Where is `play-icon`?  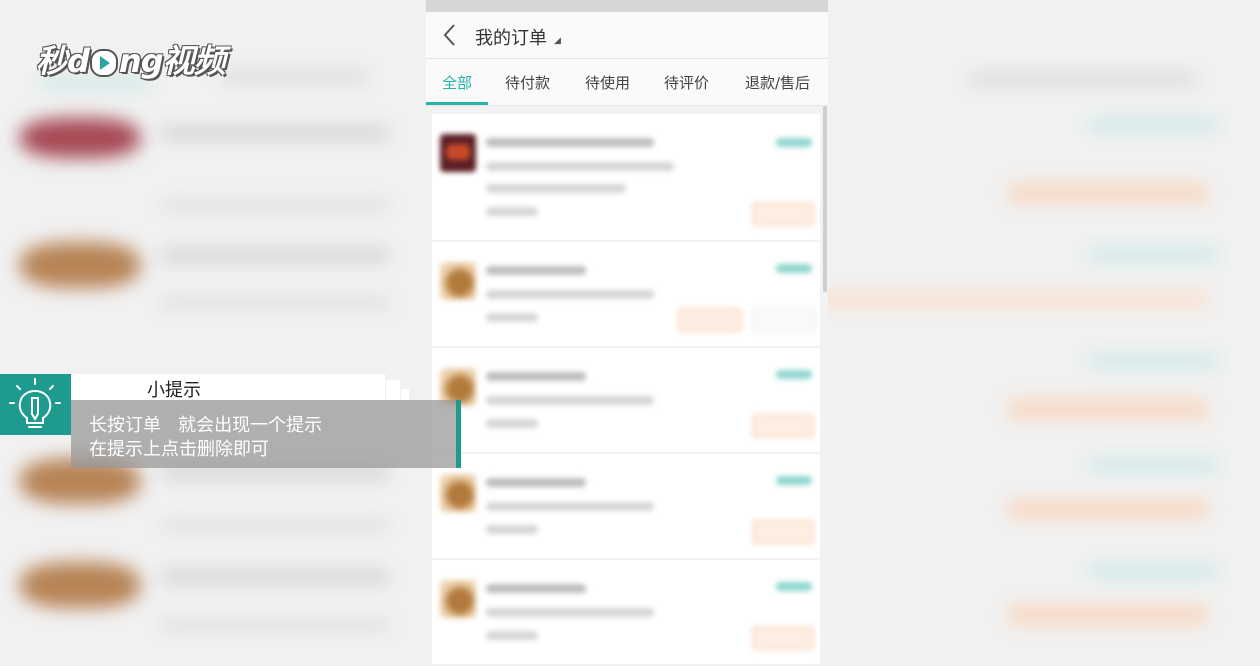
play-icon is located at coordinates (103, 63).